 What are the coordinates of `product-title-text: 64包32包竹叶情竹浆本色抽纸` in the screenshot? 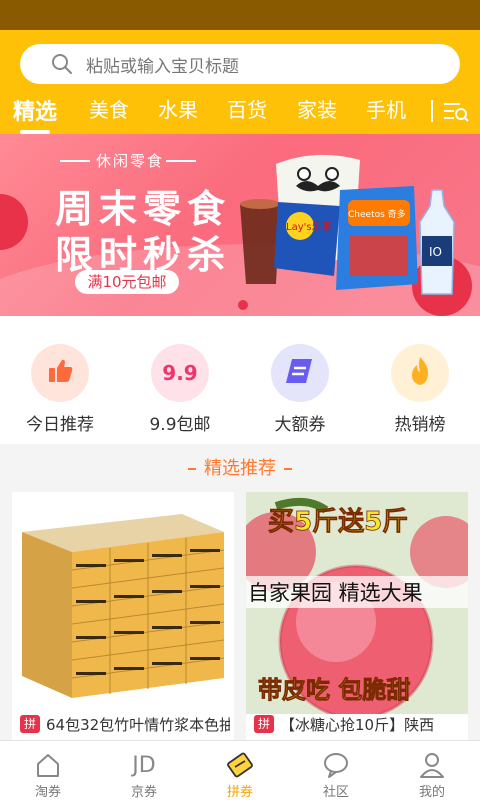 It's located at (138, 725).